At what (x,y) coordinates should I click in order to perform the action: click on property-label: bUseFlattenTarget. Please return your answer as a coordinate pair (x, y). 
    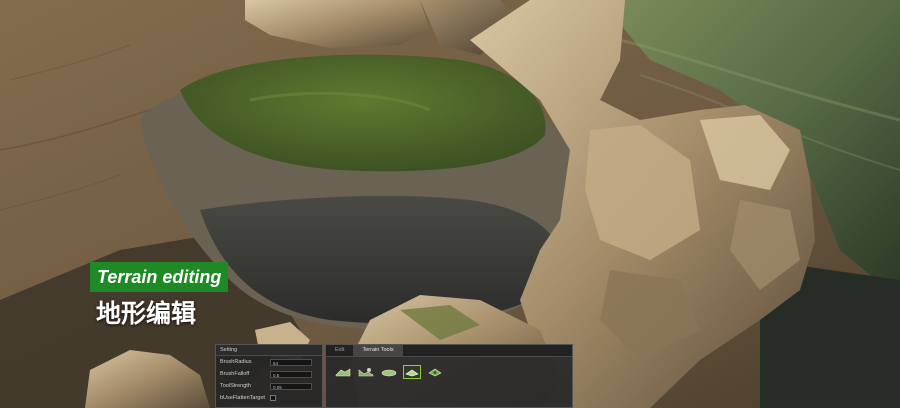
    Looking at the image, I should click on (242, 398).